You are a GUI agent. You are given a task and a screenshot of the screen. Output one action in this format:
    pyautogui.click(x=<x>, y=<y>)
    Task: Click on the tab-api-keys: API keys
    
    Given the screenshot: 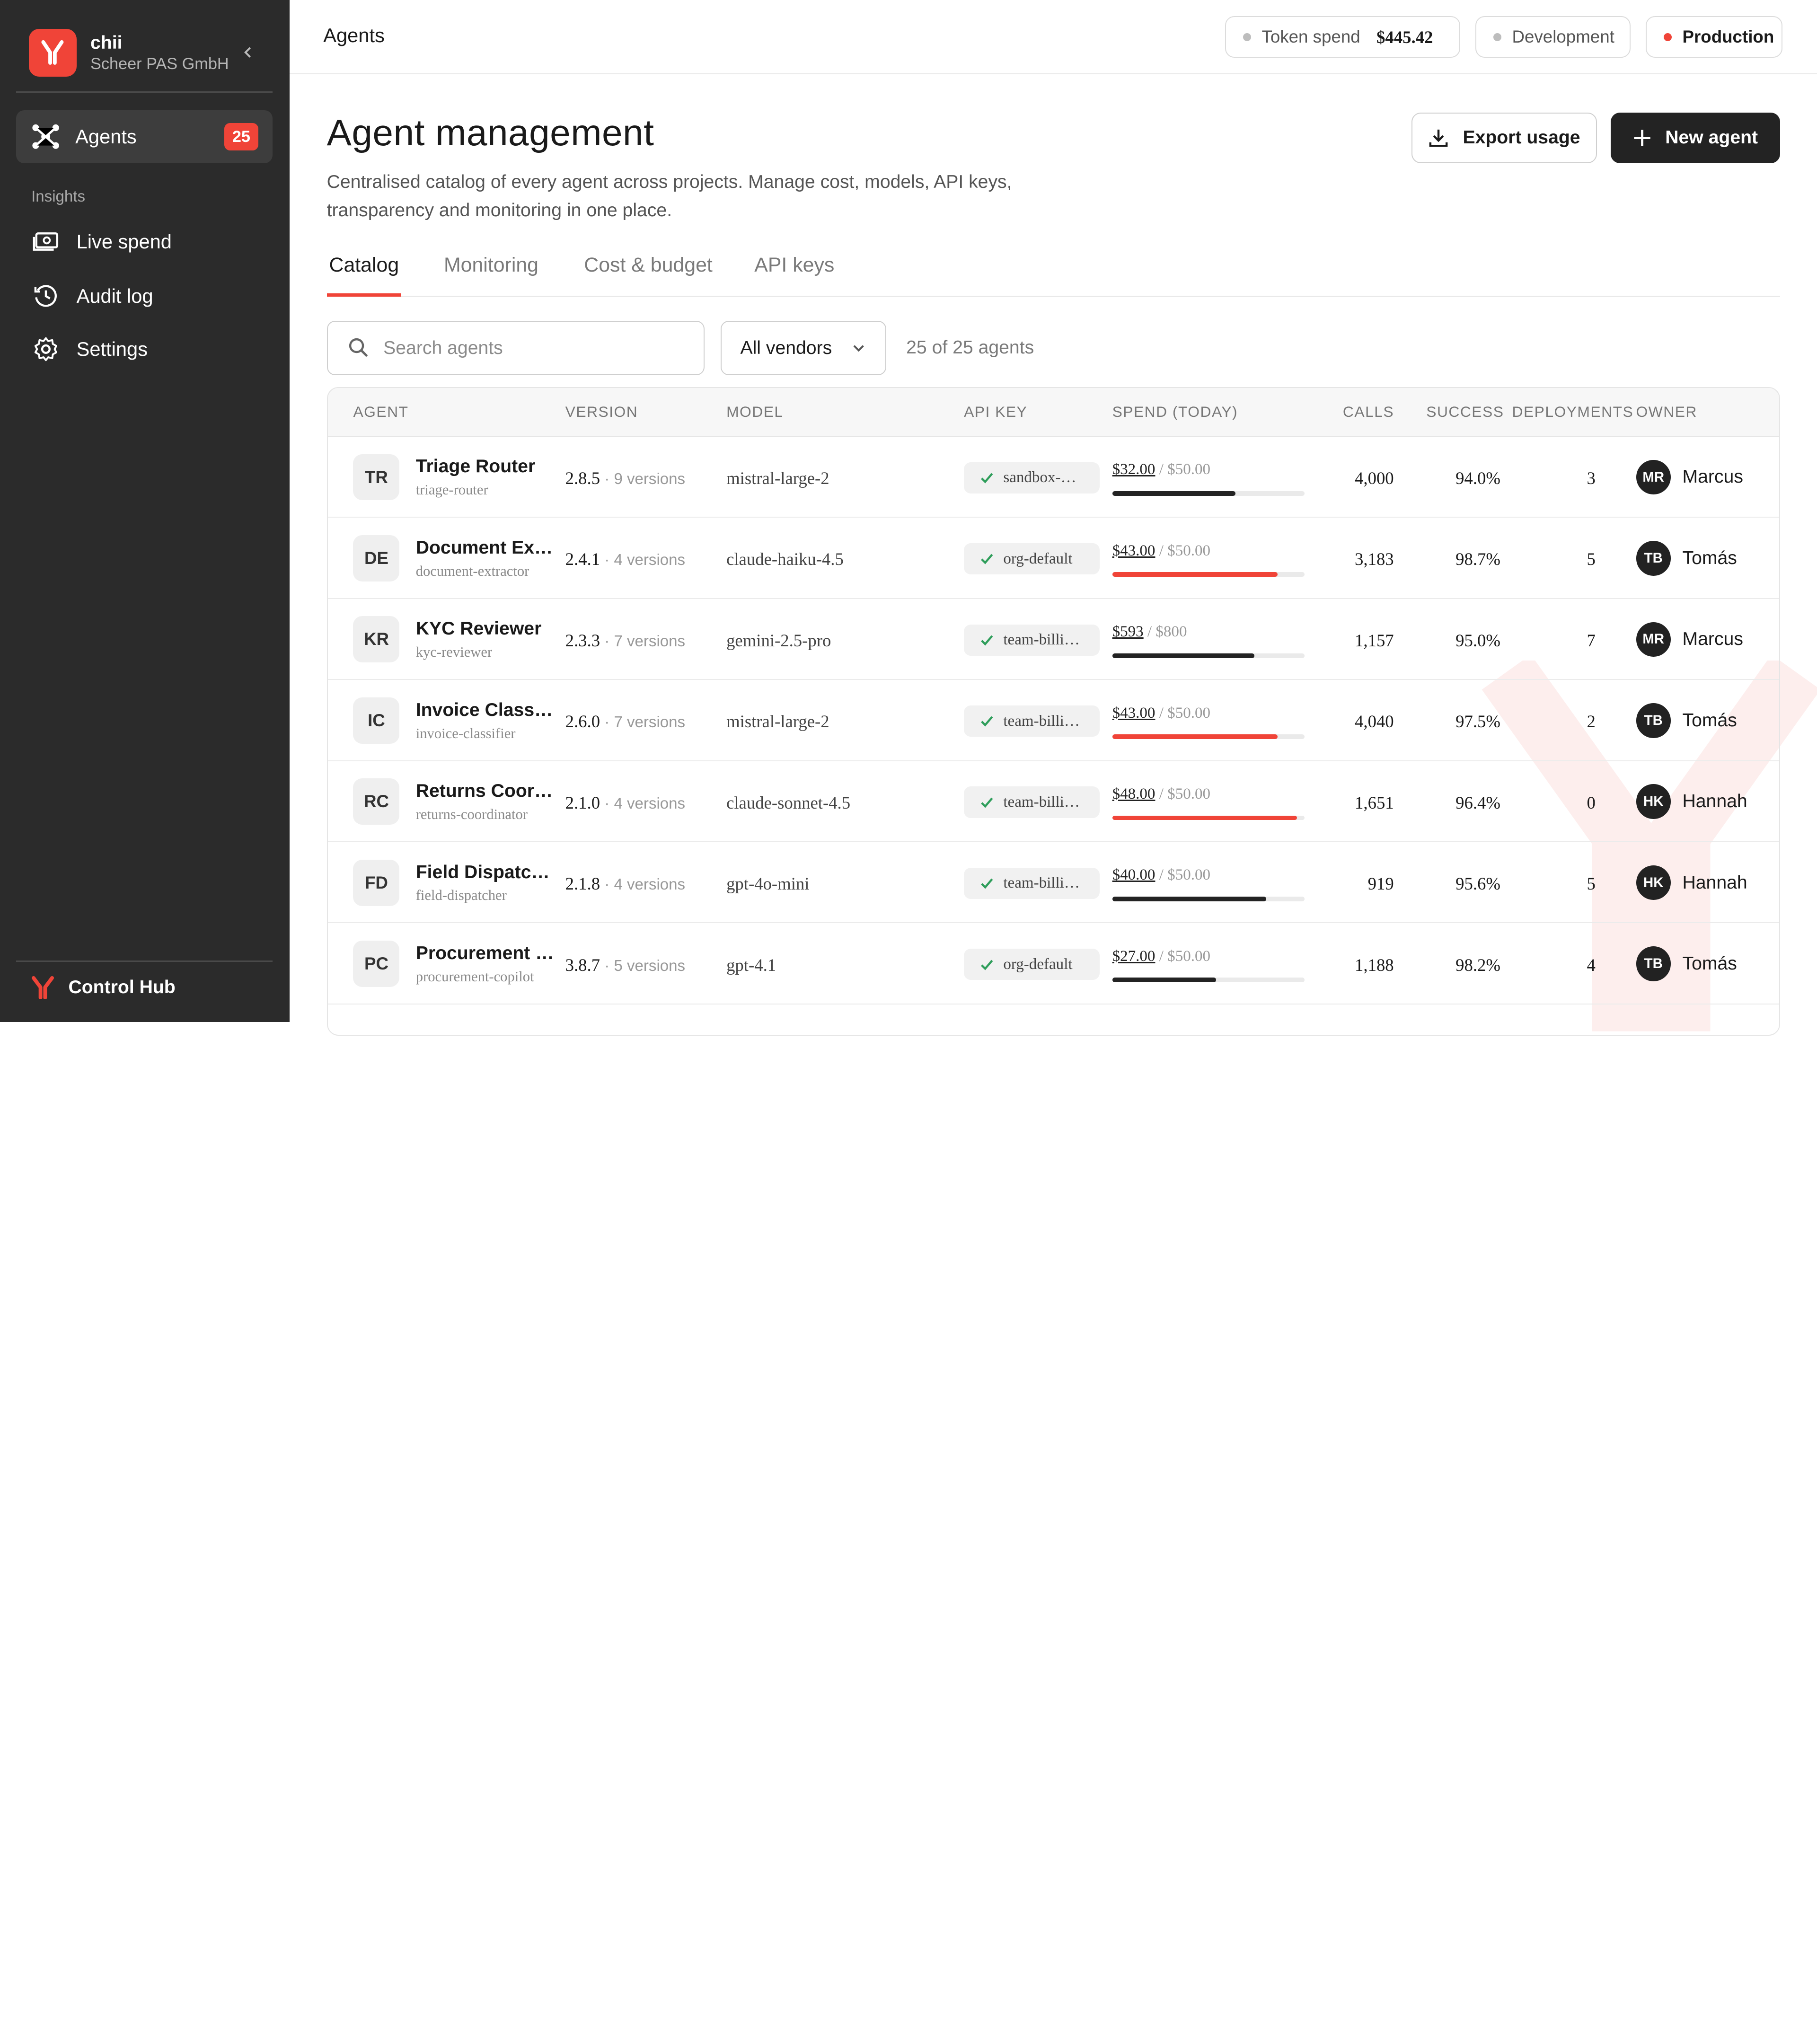 What is the action you would take?
    pyautogui.click(x=794, y=265)
    